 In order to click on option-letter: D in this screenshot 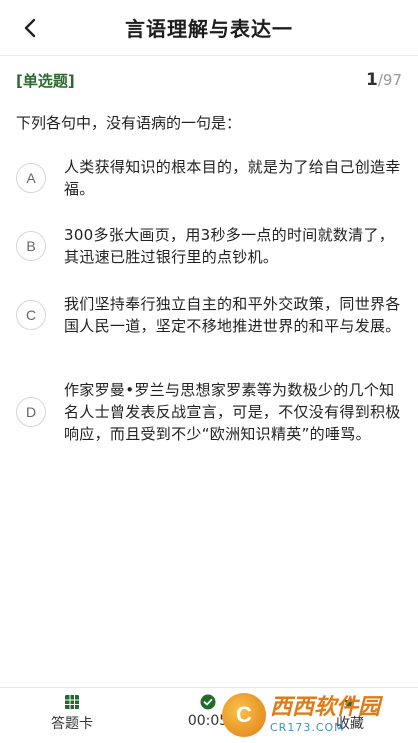, I will do `click(31, 412)`.